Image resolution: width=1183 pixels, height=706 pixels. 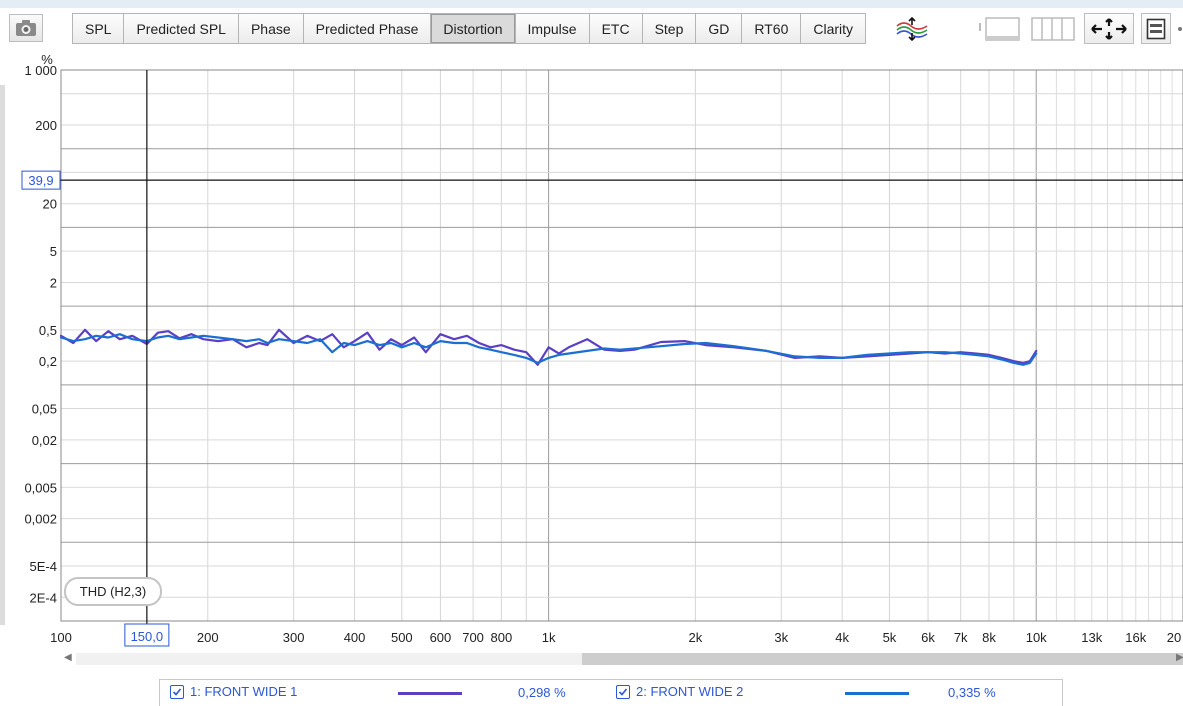 What do you see at coordinates (147, 636) in the screenshot?
I see `cursor-x-readout: 150,0` at bounding box center [147, 636].